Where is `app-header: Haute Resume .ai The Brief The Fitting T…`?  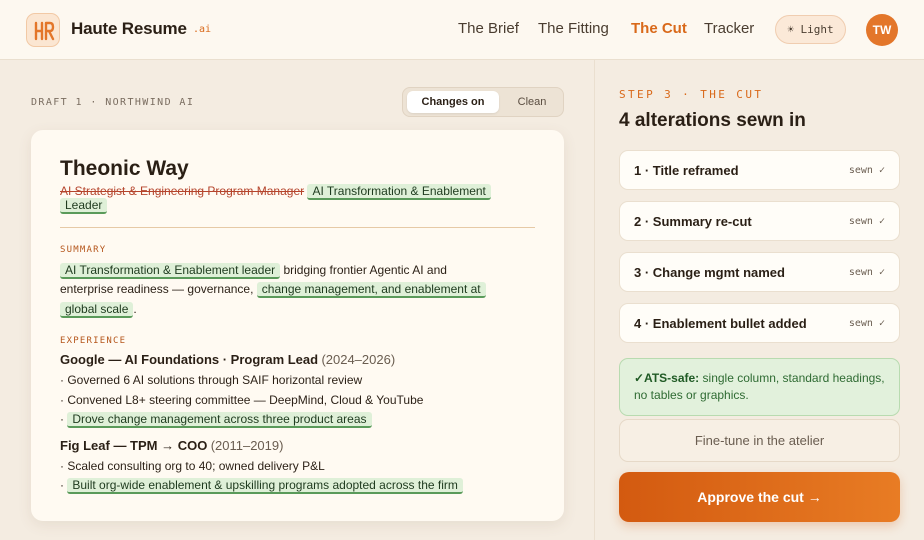
app-header: Haute Resume .ai The Brief The Fitting T… is located at coordinates (462, 30).